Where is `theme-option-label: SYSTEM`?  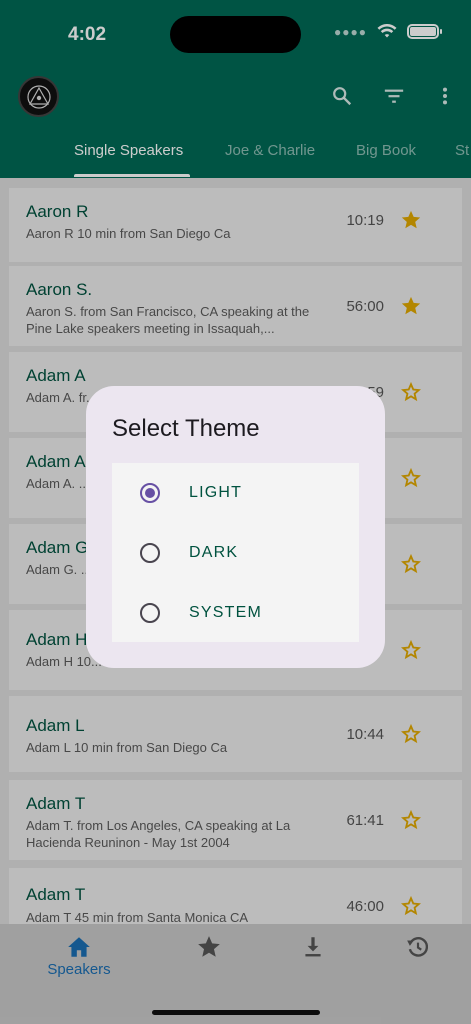 theme-option-label: SYSTEM is located at coordinates (225, 612).